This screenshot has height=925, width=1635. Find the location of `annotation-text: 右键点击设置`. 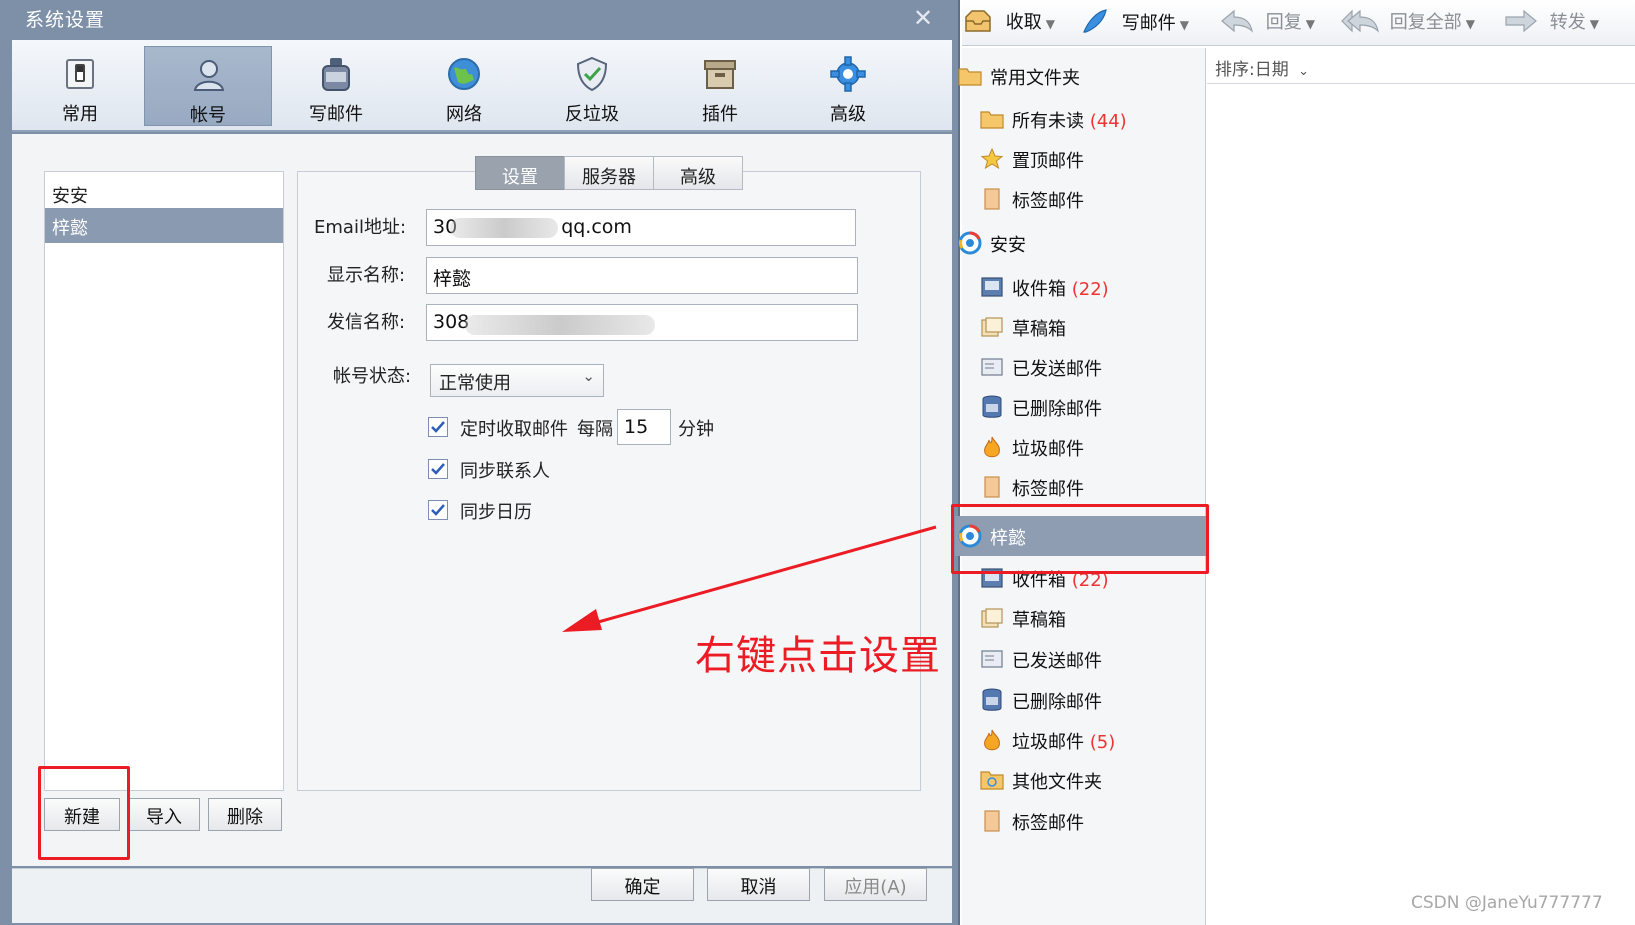

annotation-text: 右键点击设置 is located at coordinates (818, 656).